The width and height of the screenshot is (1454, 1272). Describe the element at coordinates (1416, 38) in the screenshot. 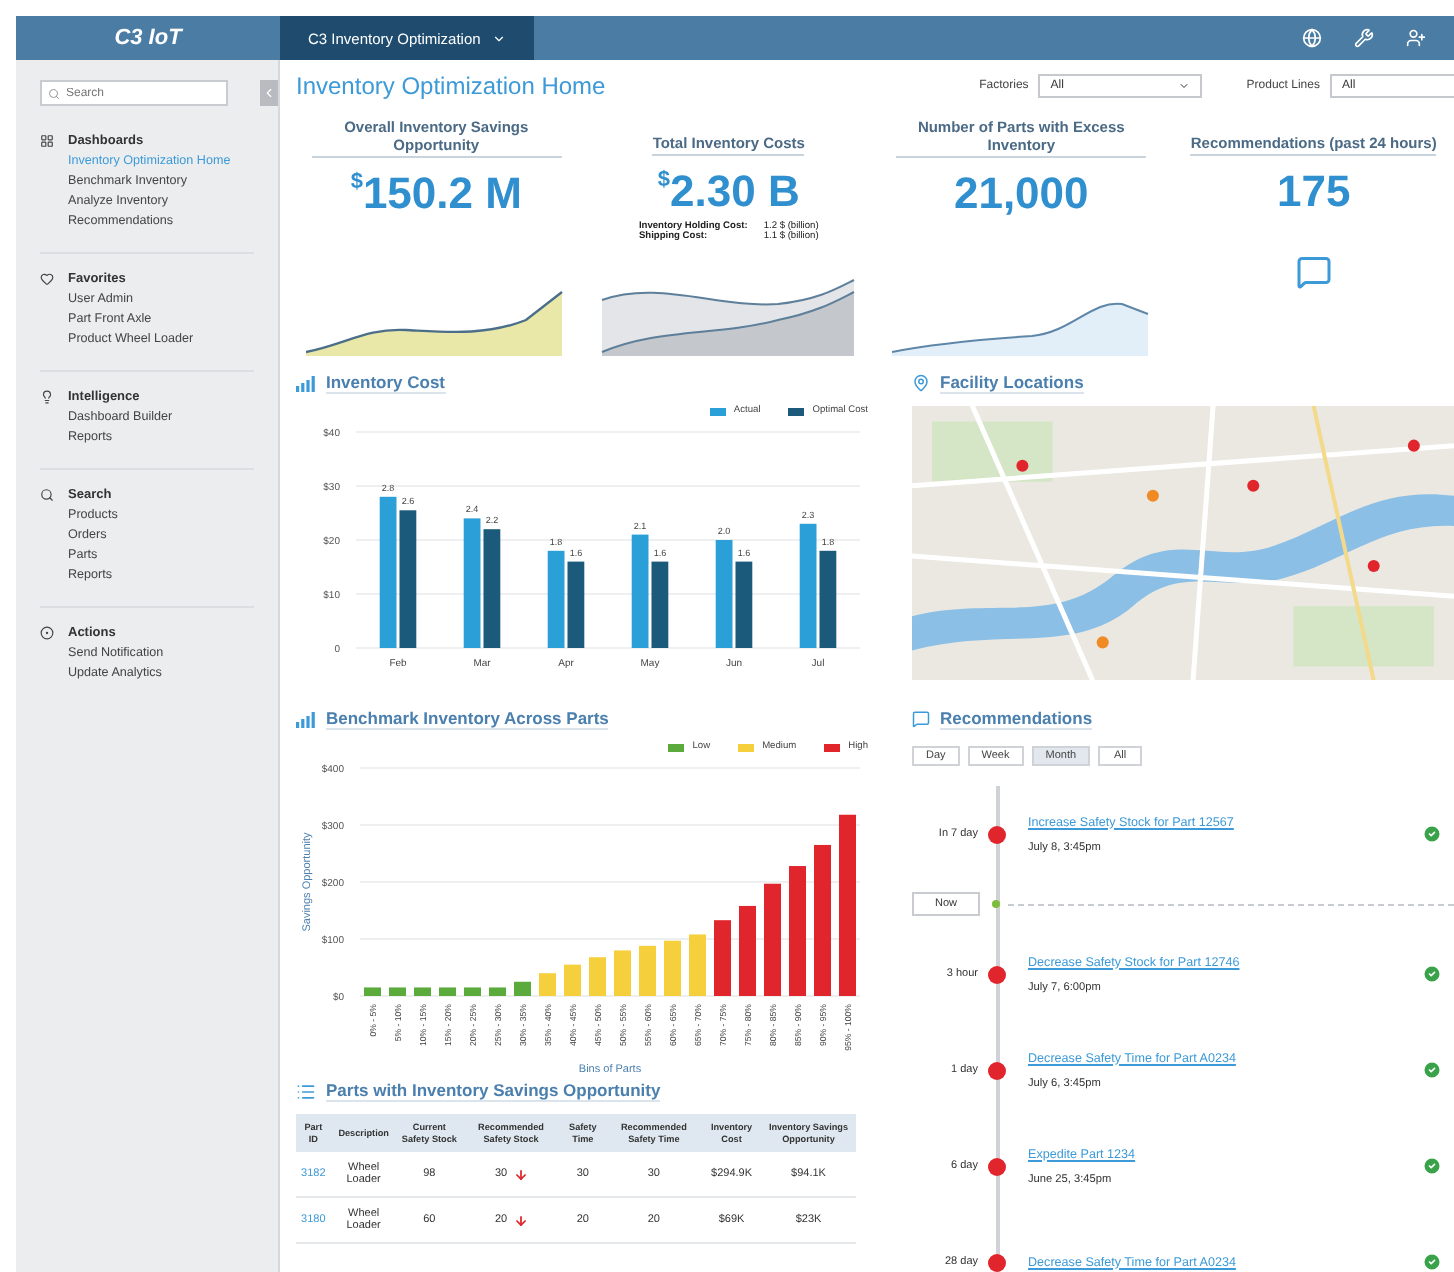

I see `user-icon` at that location.